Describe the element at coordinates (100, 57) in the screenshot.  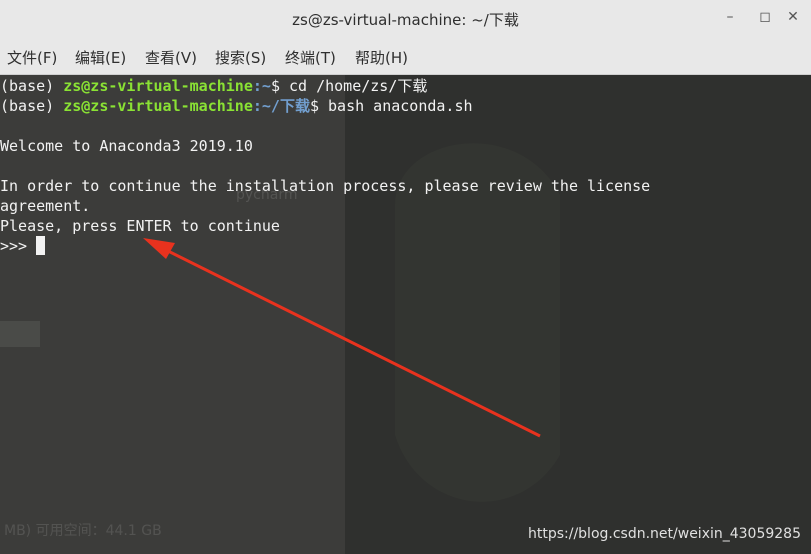
I see `menu-edit: 编辑(E)` at that location.